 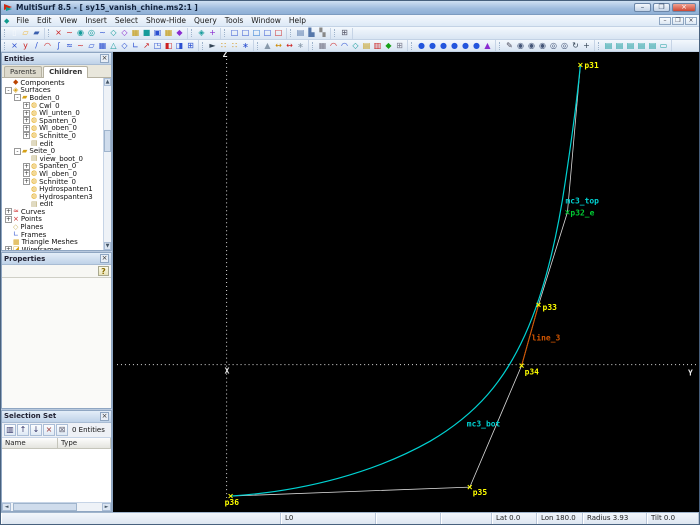 What do you see at coordinates (52, 197) in the screenshot?
I see `tree-item-hydrospanten3: ◍ Hydrospanten3` at bounding box center [52, 197].